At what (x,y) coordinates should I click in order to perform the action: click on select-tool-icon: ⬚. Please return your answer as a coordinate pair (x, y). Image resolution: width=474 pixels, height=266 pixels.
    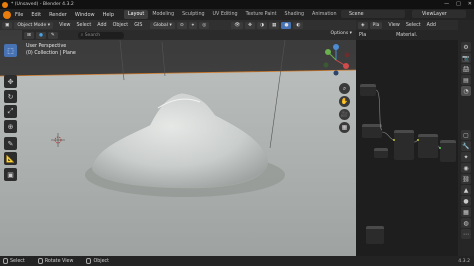
    Looking at the image, I should click on (10, 50).